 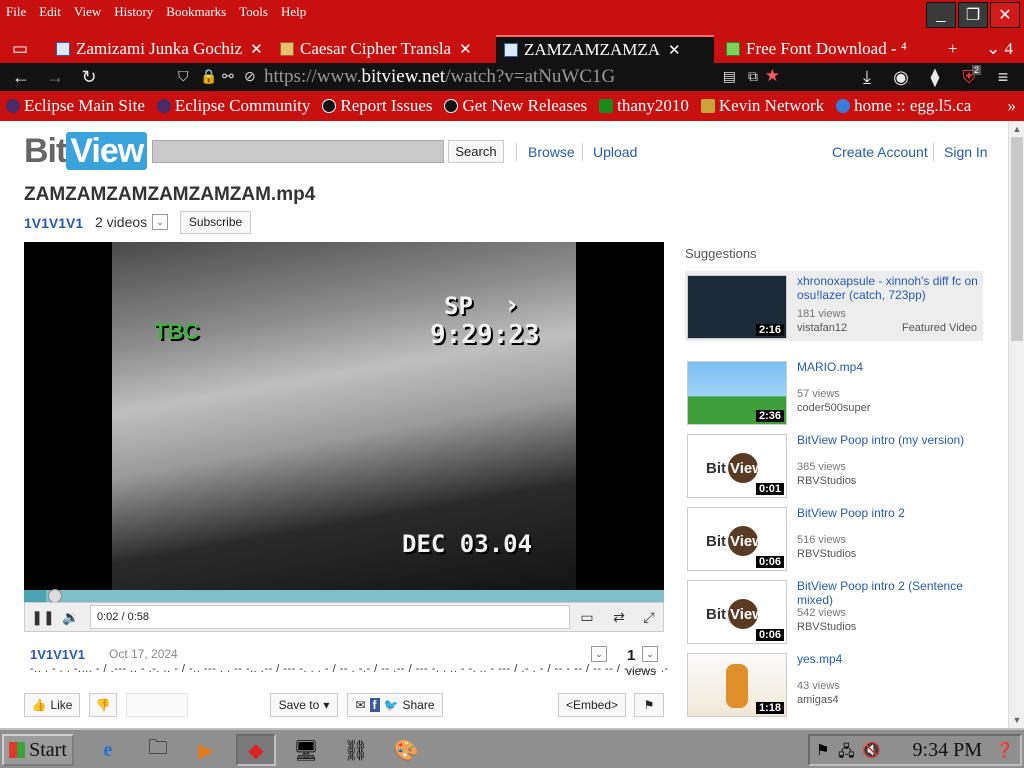 I want to click on menu-history: History, so click(x=133, y=12).